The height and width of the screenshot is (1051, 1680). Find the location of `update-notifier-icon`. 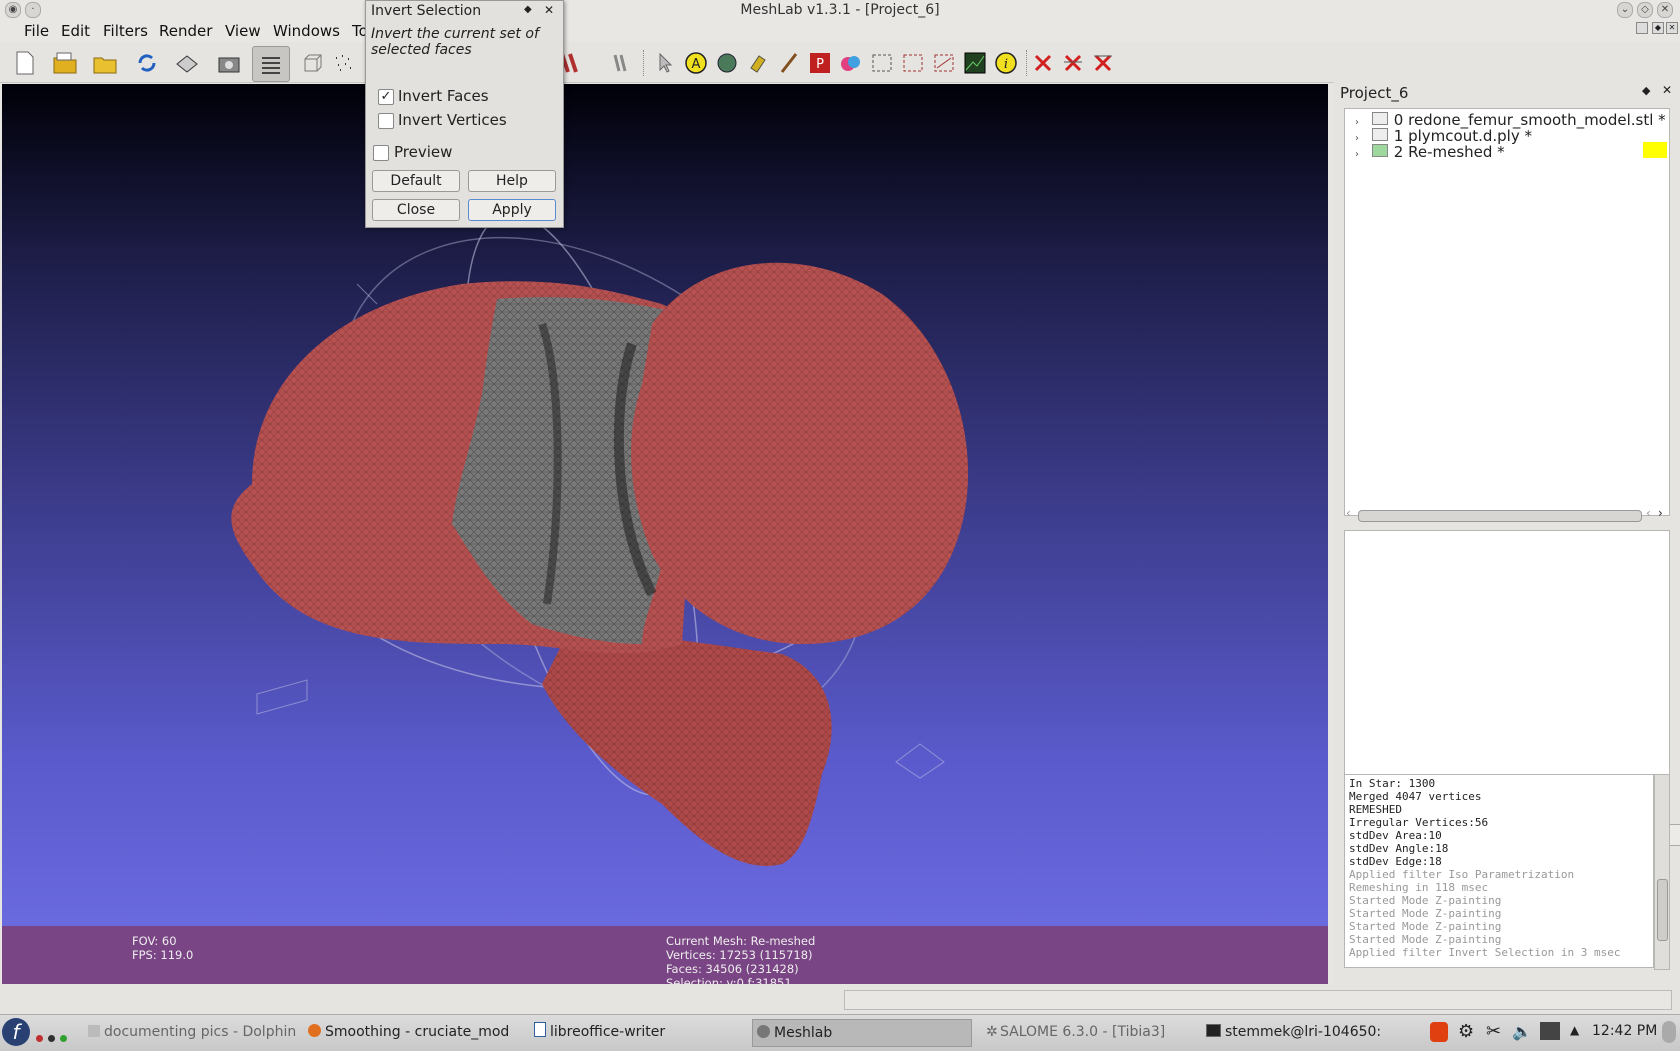

update-notifier-icon is located at coordinates (1439, 1032).